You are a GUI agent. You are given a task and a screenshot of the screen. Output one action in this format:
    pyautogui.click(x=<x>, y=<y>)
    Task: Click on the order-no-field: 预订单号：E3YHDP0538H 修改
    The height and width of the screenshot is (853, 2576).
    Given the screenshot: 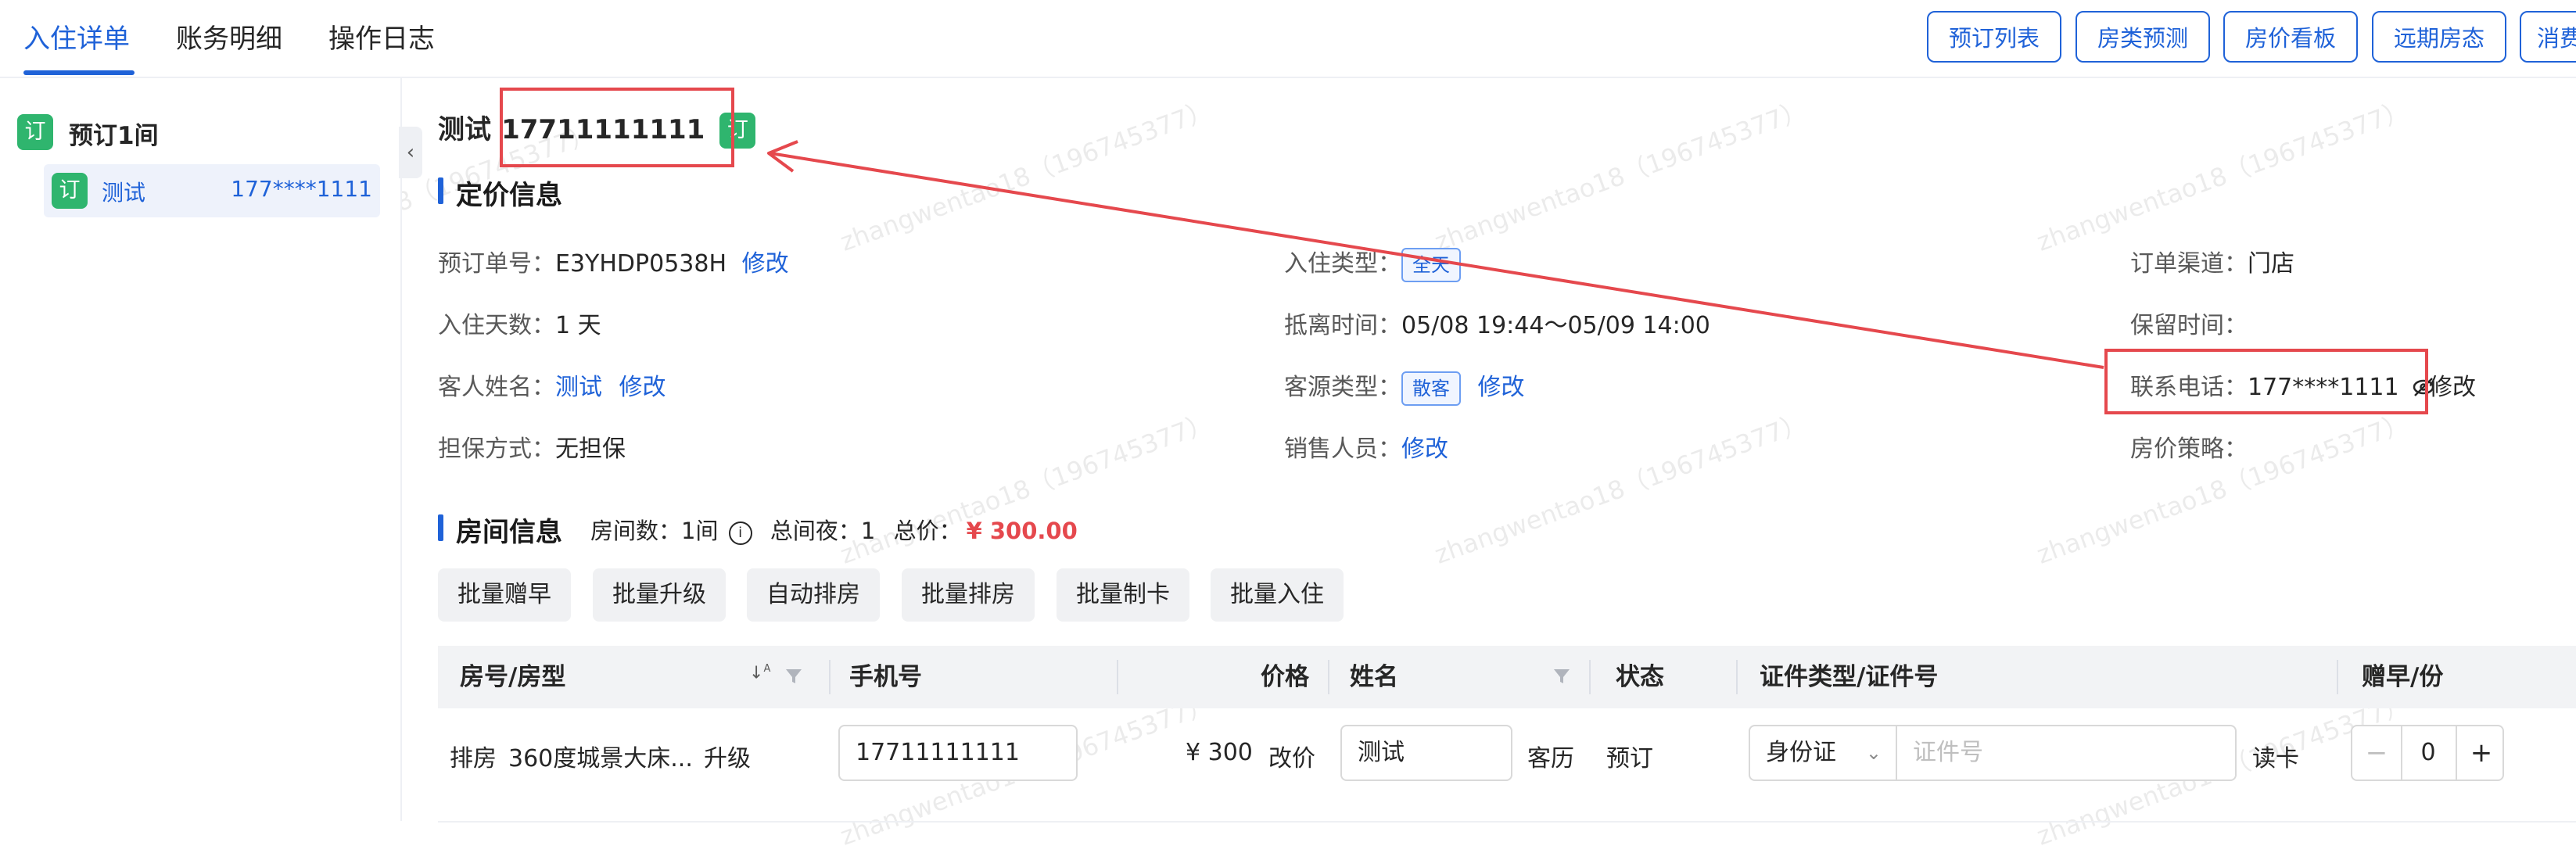 What is the action you would take?
    pyautogui.click(x=613, y=261)
    